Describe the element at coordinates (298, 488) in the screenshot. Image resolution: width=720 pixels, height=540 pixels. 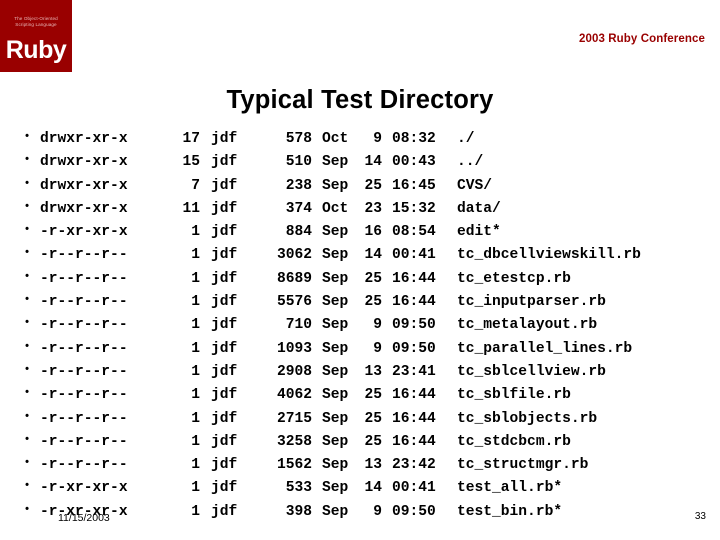
I see `listing-size: 533` at that location.